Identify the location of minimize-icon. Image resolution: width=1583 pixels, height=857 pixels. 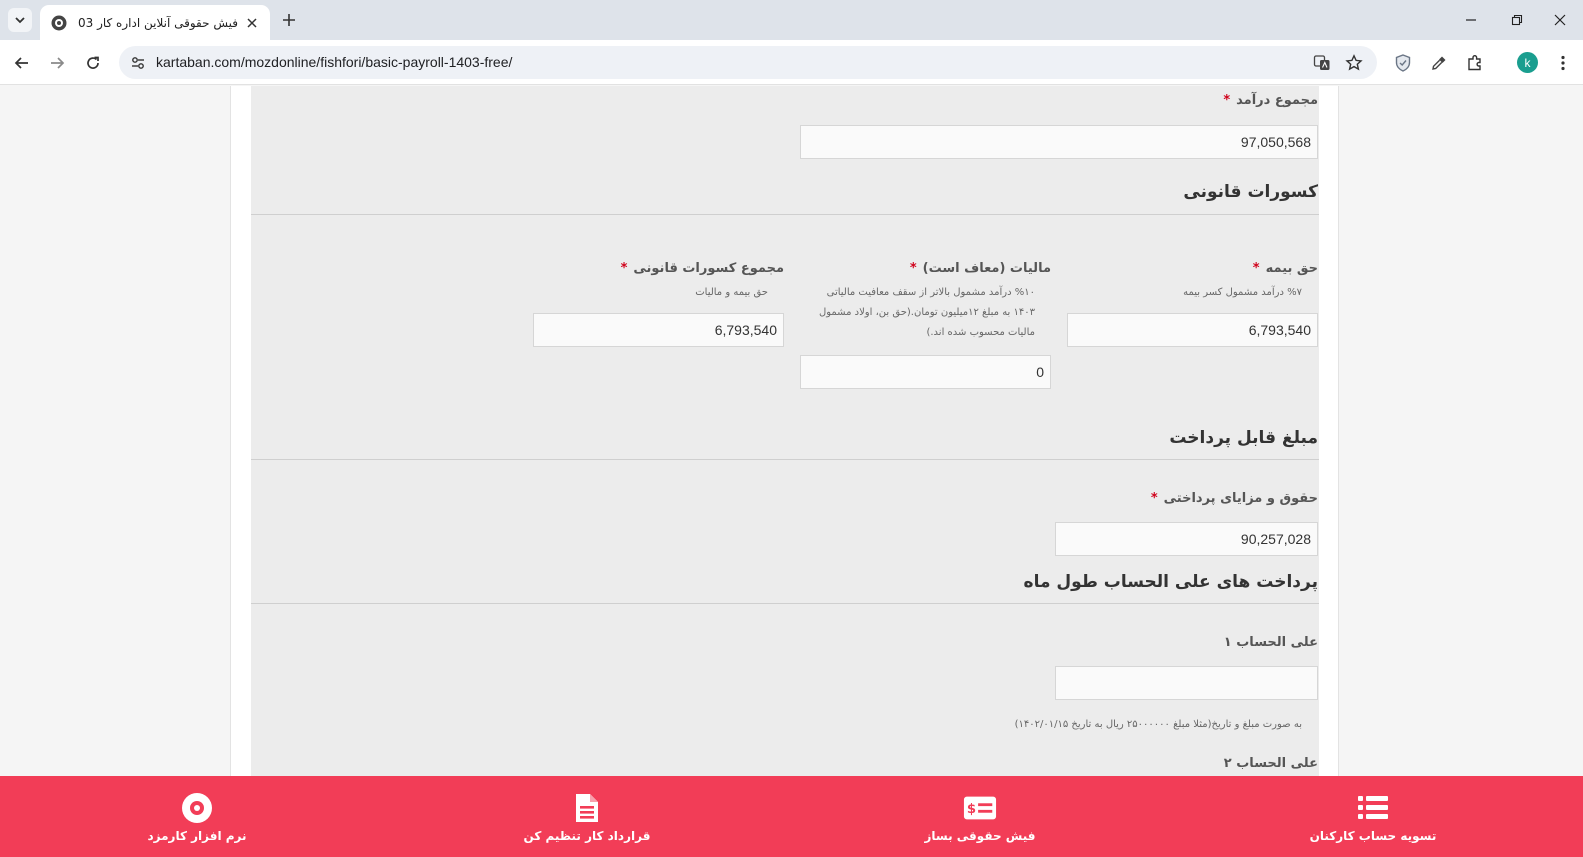
(1471, 20).